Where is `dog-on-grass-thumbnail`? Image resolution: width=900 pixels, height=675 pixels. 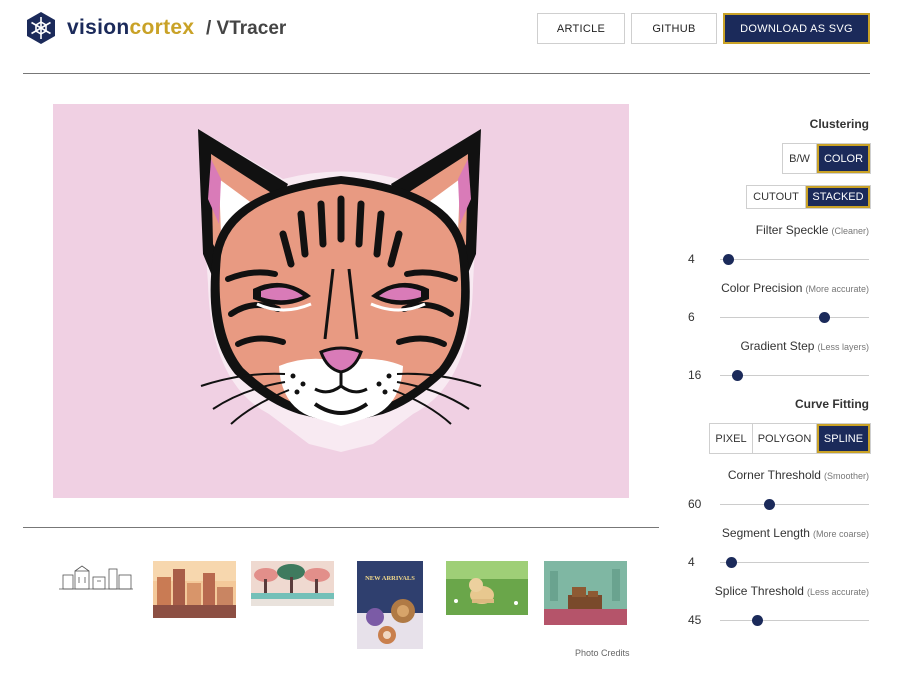 dog-on-grass-thumbnail is located at coordinates (487, 588).